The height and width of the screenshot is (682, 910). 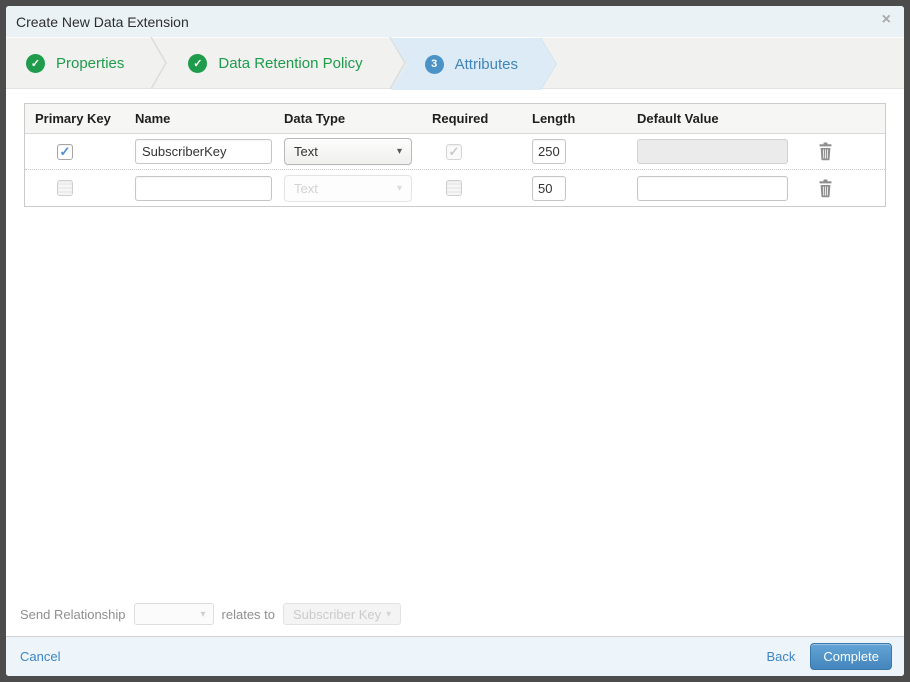 What do you see at coordinates (348, 151) in the screenshot?
I see `data-type-select: Text ▾` at bounding box center [348, 151].